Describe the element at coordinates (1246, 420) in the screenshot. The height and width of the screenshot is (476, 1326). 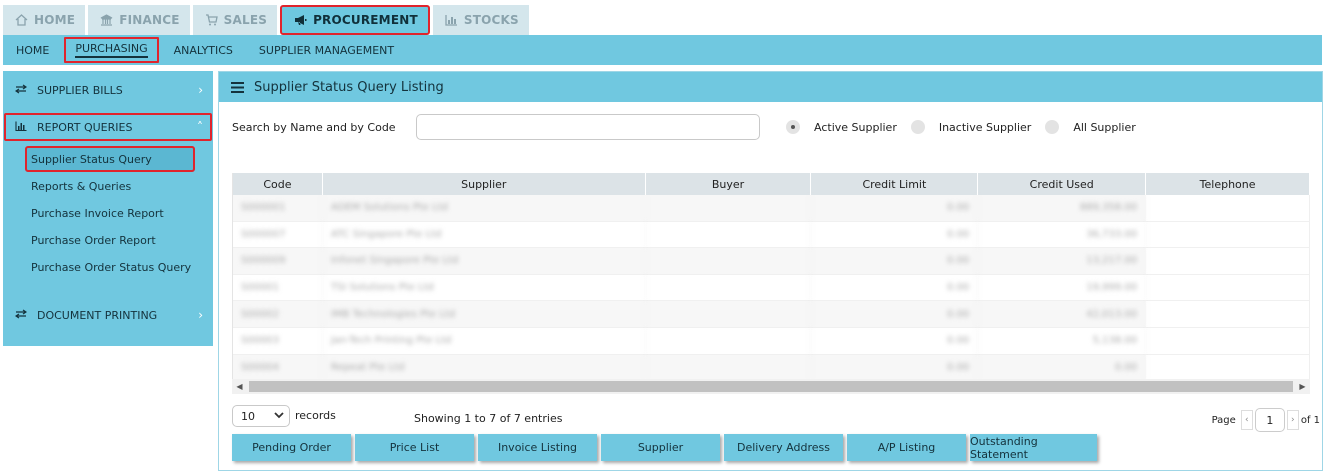
I see `prev-page-button: ‹` at that location.